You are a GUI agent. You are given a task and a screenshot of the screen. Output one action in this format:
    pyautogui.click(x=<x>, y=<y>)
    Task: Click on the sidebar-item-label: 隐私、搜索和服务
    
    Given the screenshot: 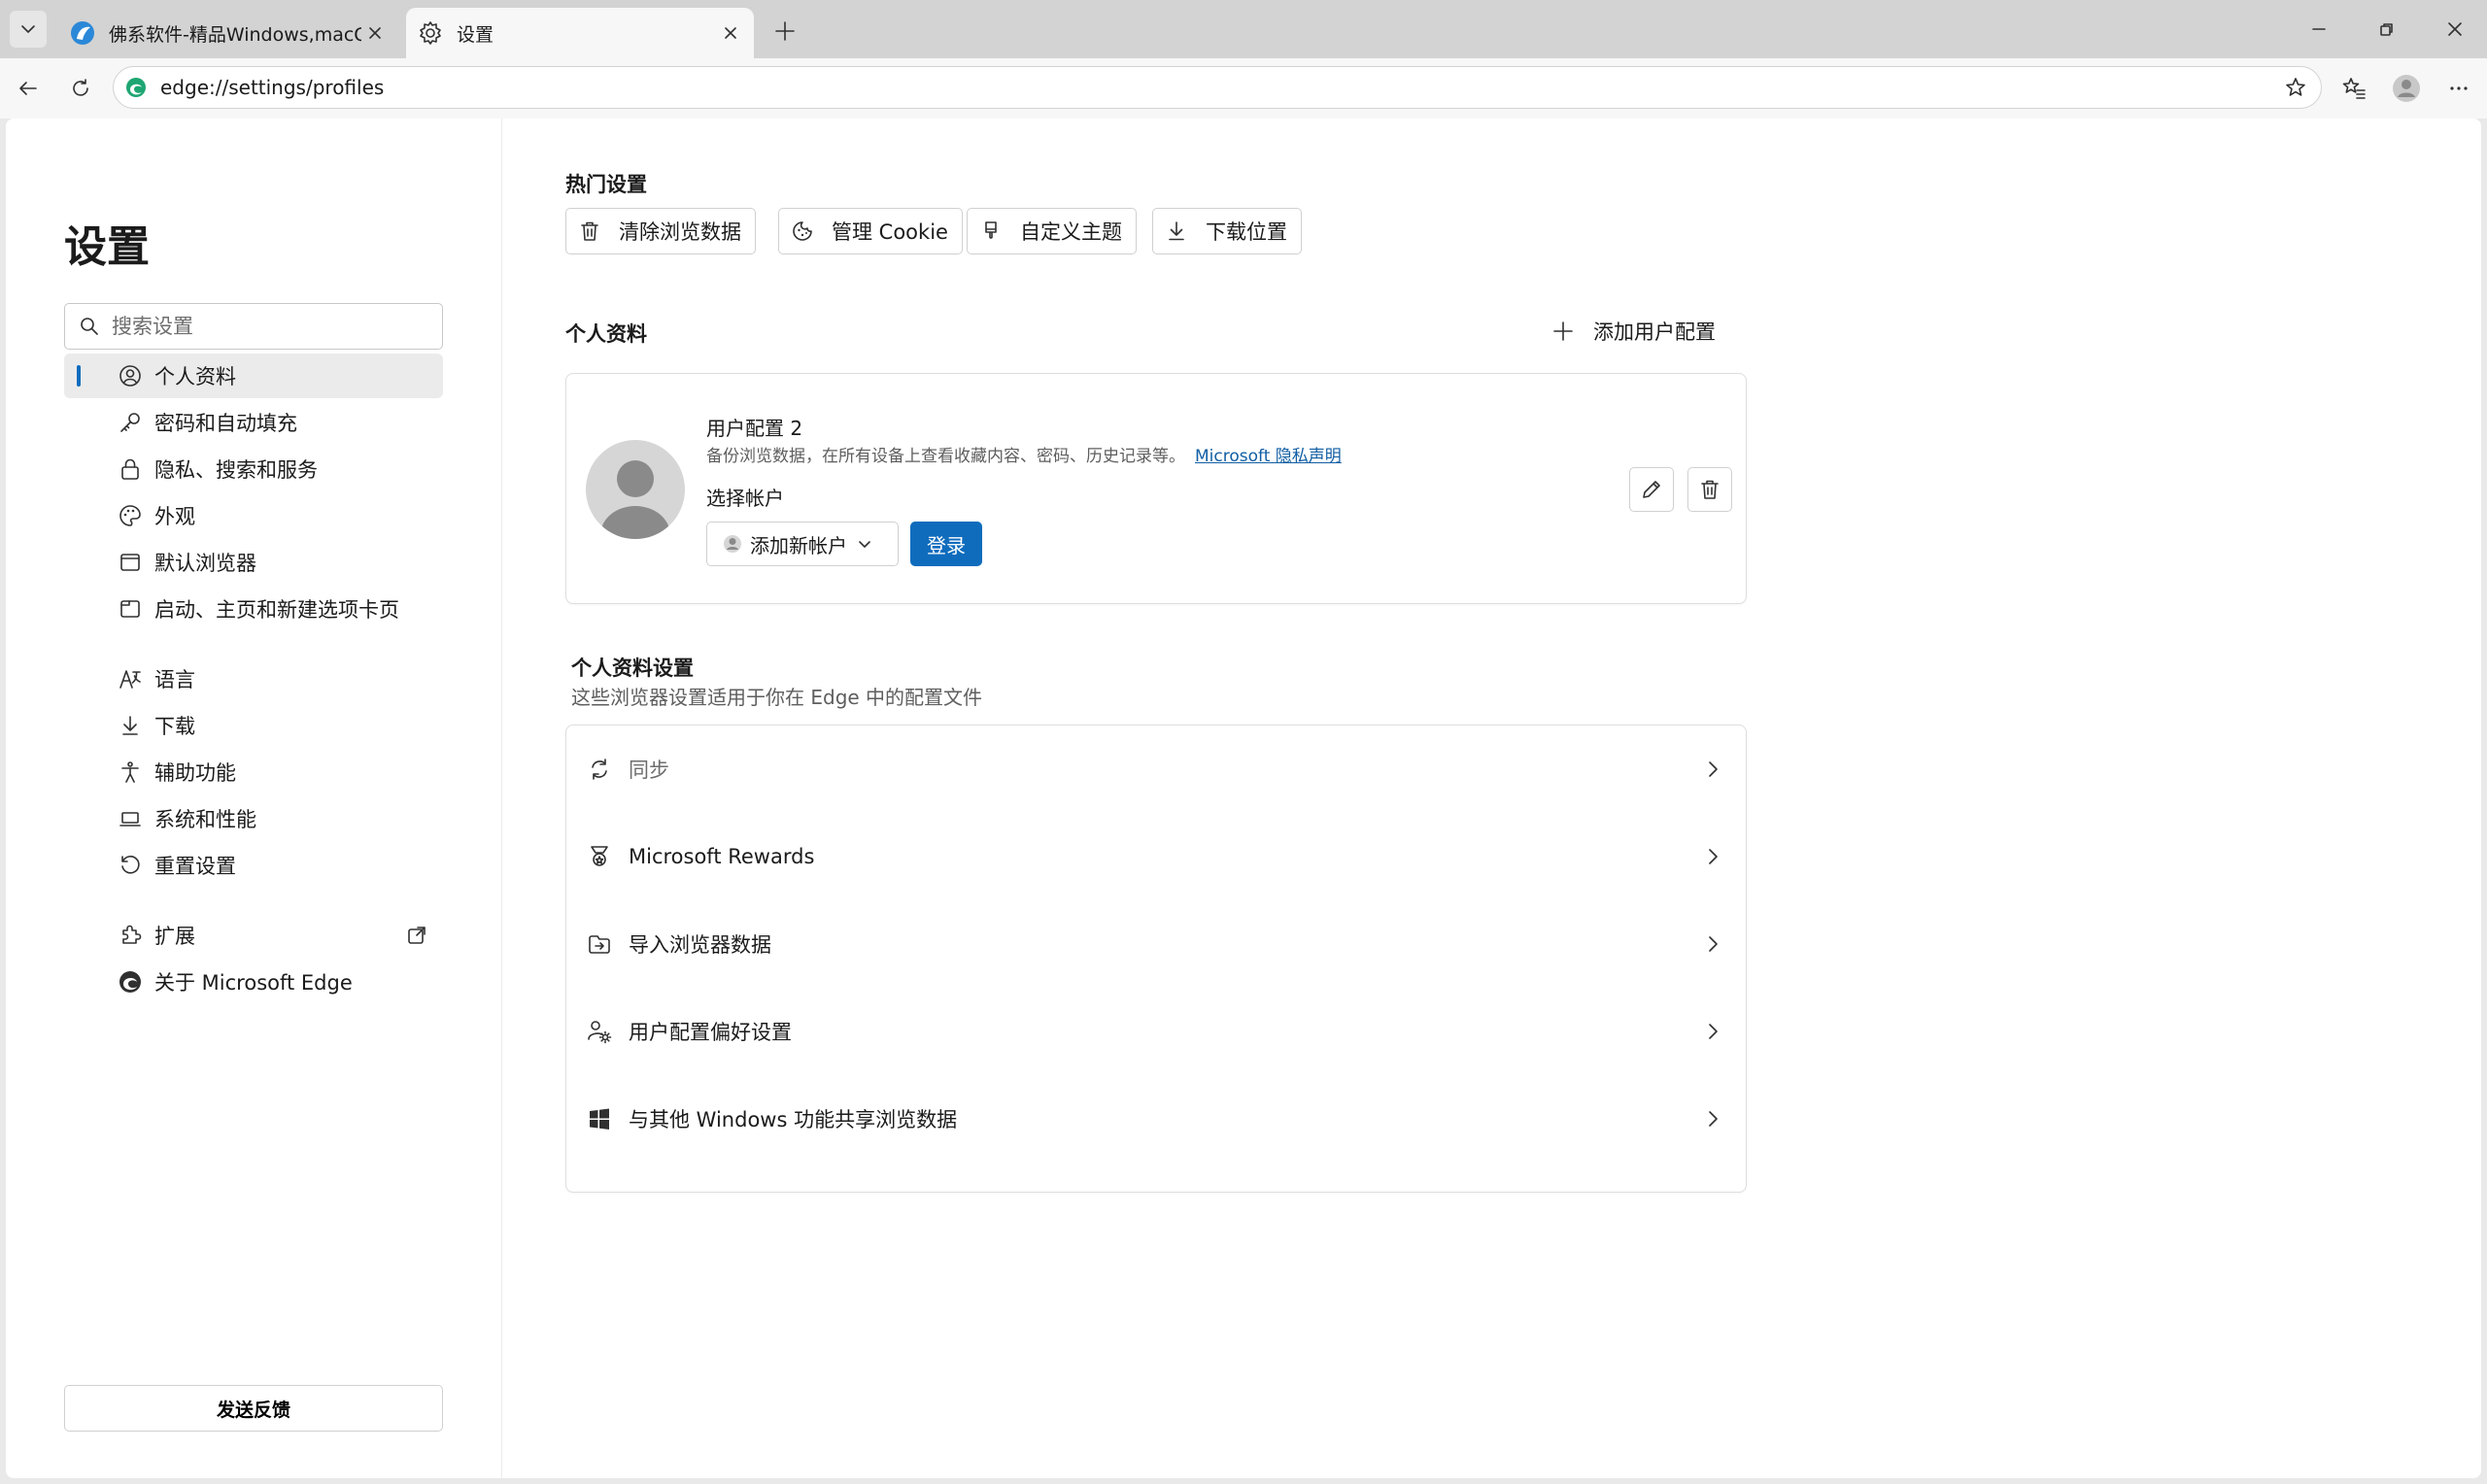 What is the action you would take?
    pyautogui.click(x=236, y=470)
    